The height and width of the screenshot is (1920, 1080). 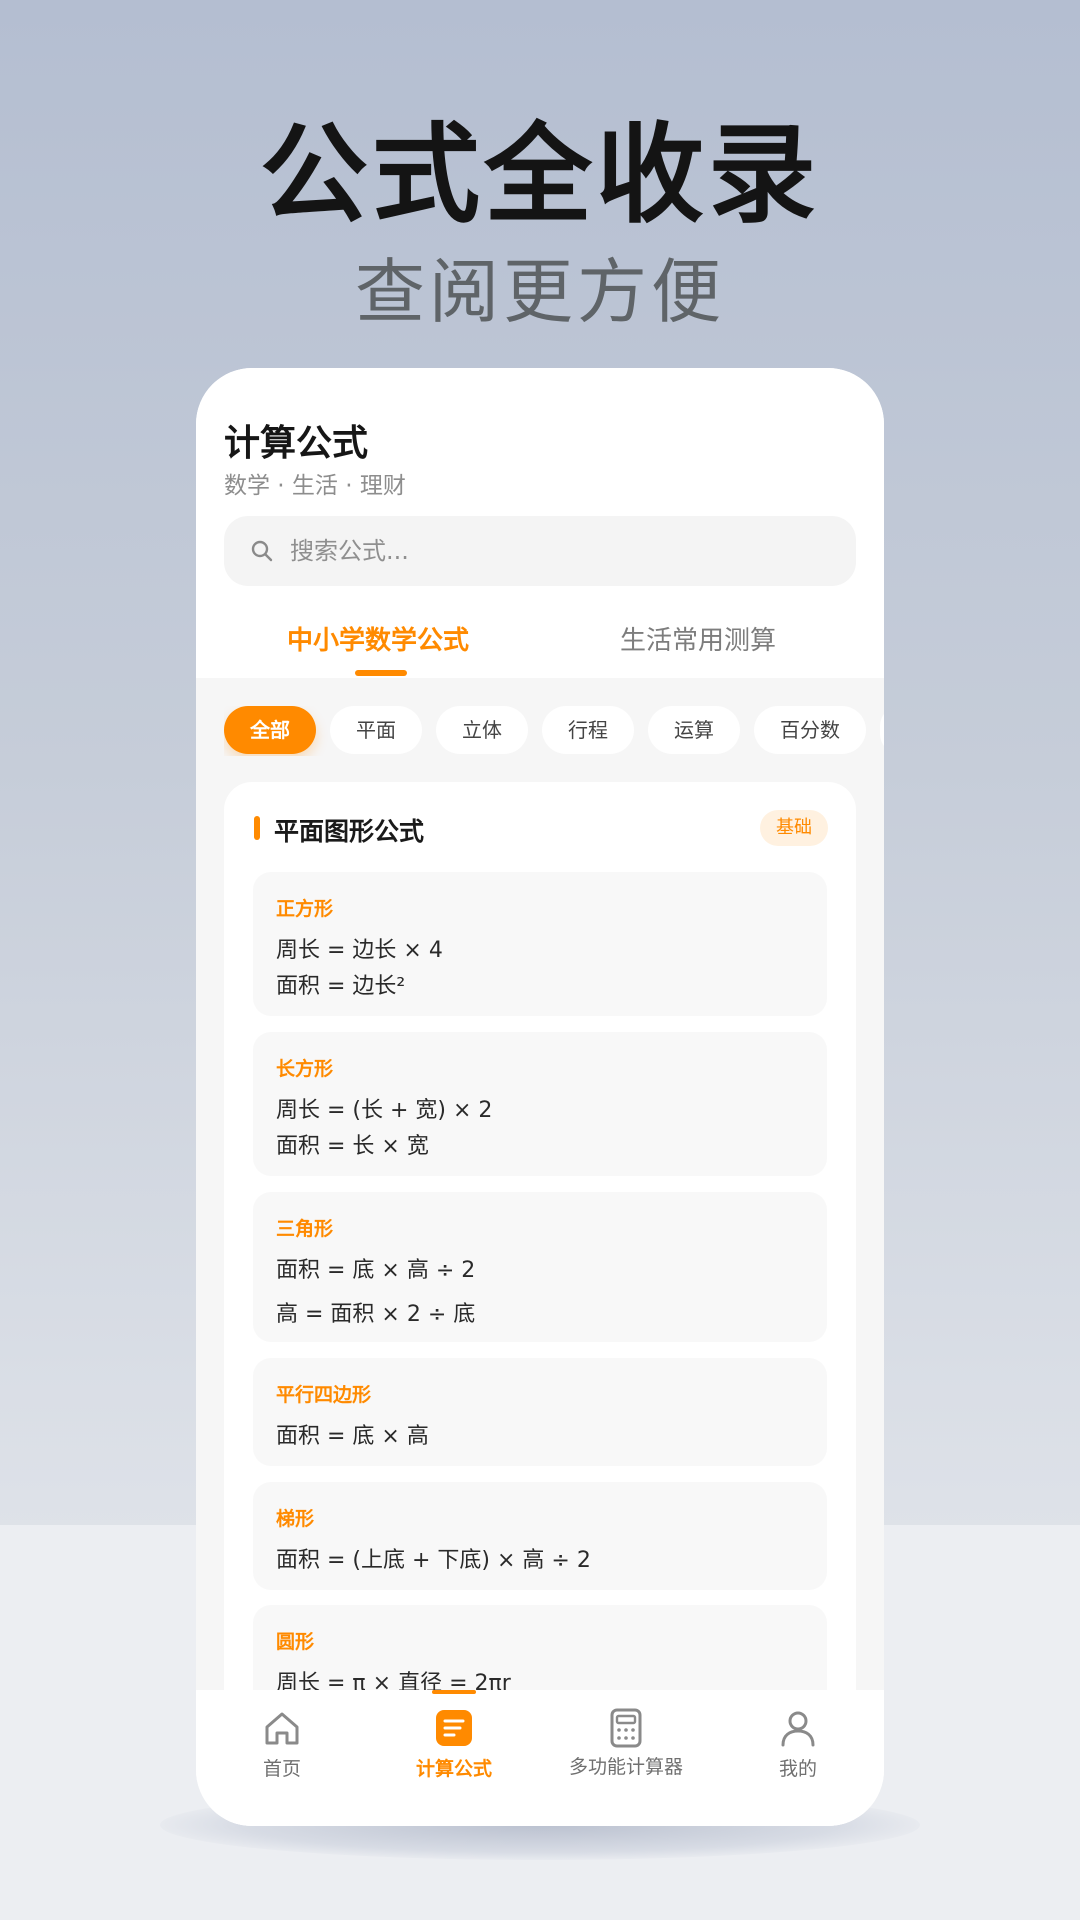 What do you see at coordinates (453, 1769) in the screenshot?
I see `nav-label: 计算公式` at bounding box center [453, 1769].